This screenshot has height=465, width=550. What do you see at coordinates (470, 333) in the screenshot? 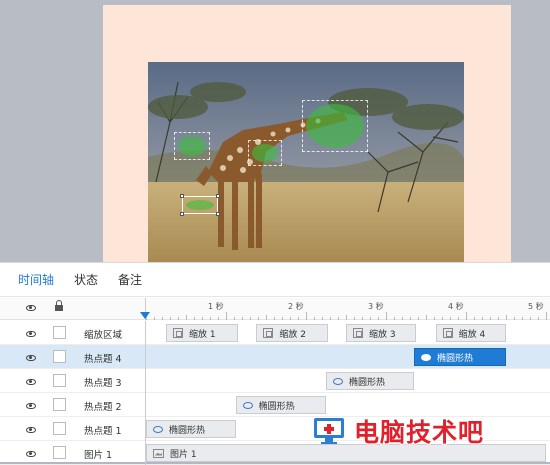
I see `timeline-clip: 缩放 4` at bounding box center [470, 333].